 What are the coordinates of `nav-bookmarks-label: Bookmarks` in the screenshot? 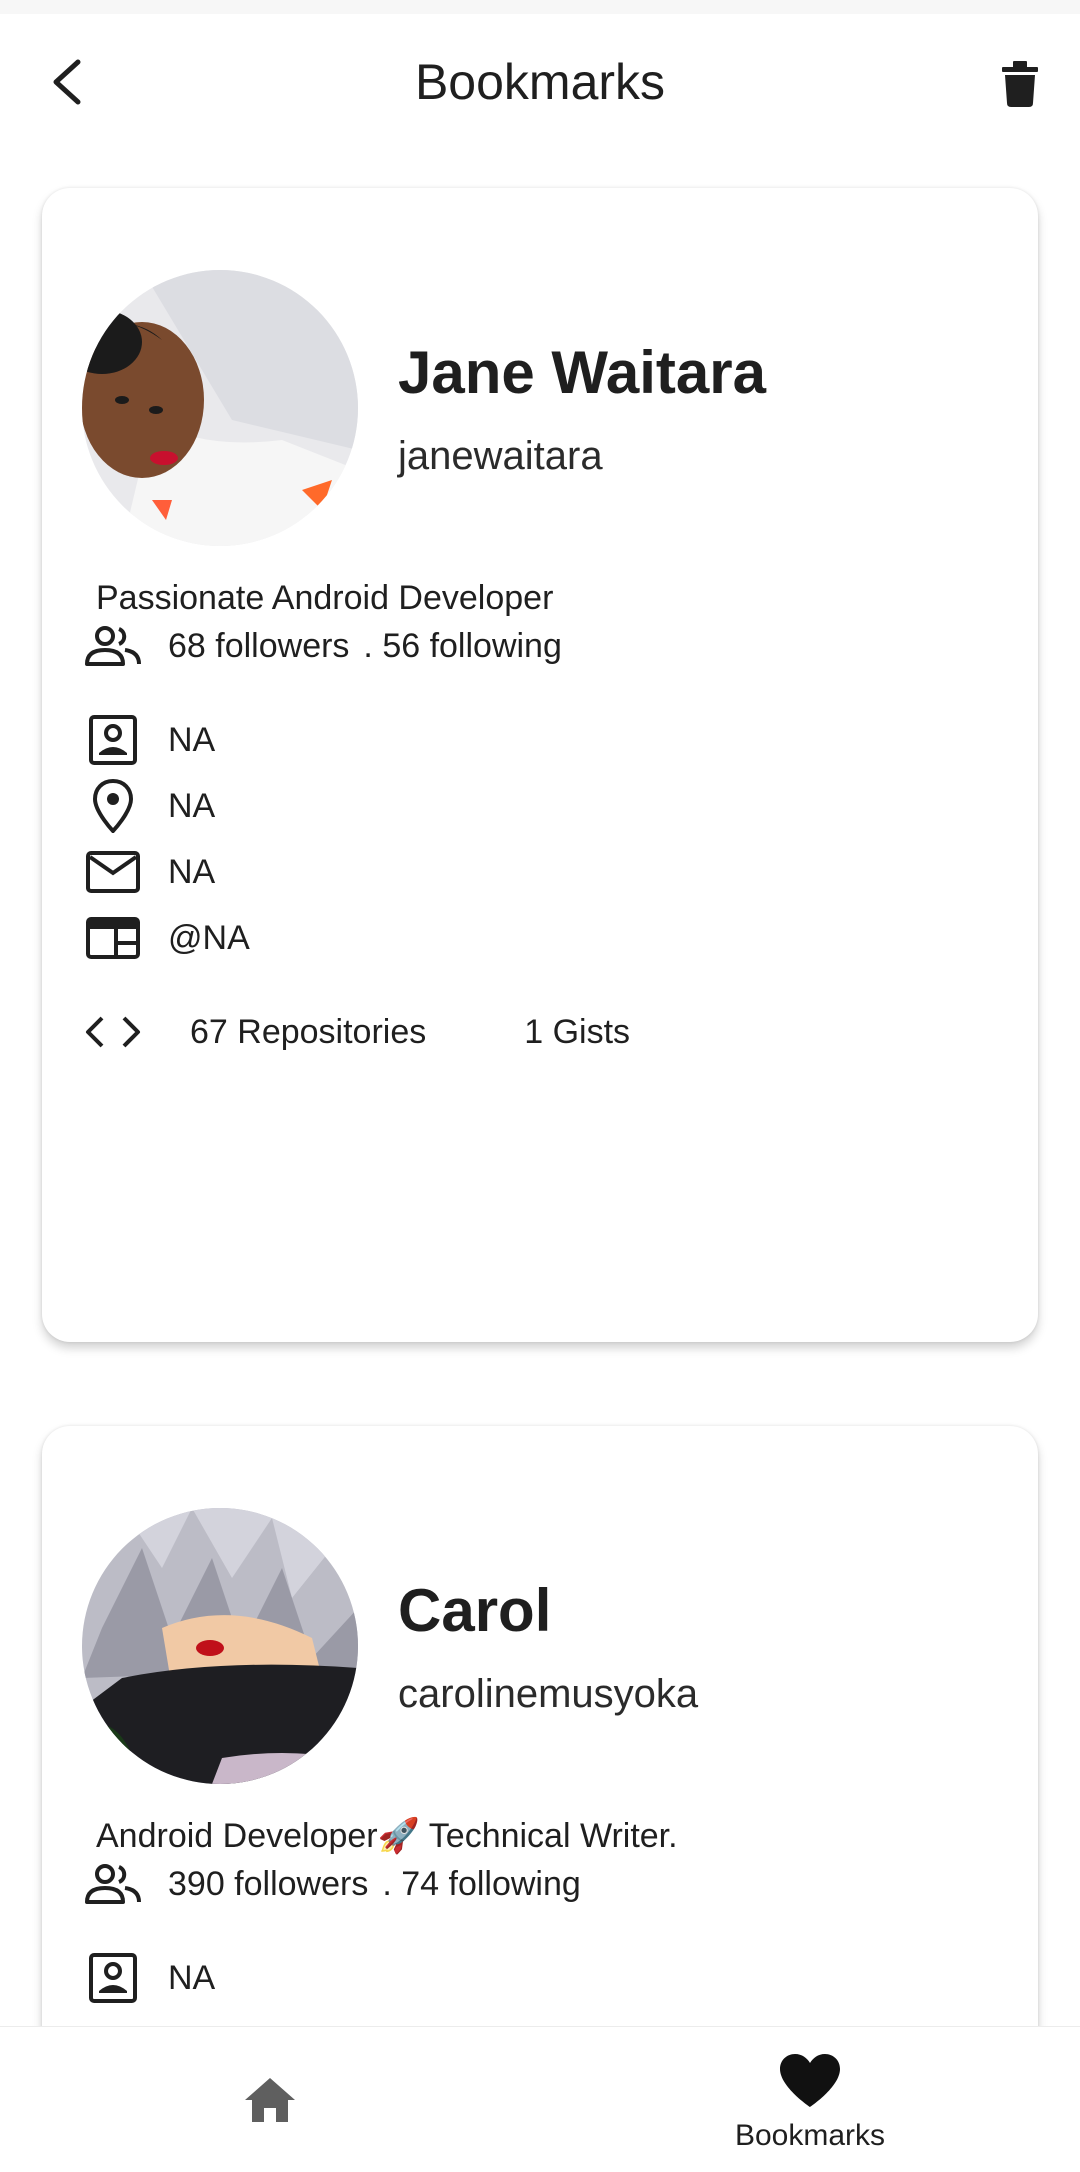 It's located at (810, 2135).